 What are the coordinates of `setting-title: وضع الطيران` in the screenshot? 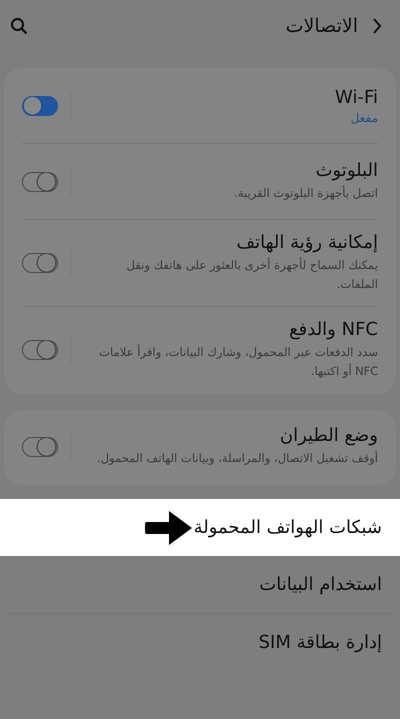 It's located at (328, 435).